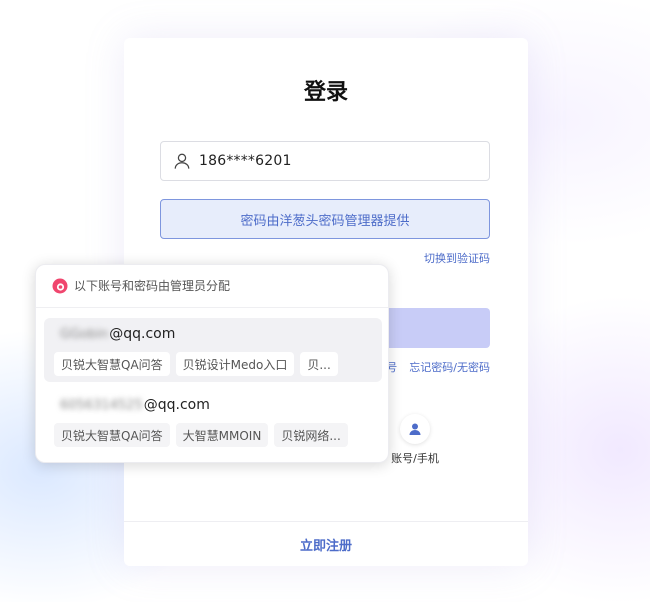 The image size is (650, 602). I want to click on tag-chip: 贝锐设计Medo入口, so click(235, 364).